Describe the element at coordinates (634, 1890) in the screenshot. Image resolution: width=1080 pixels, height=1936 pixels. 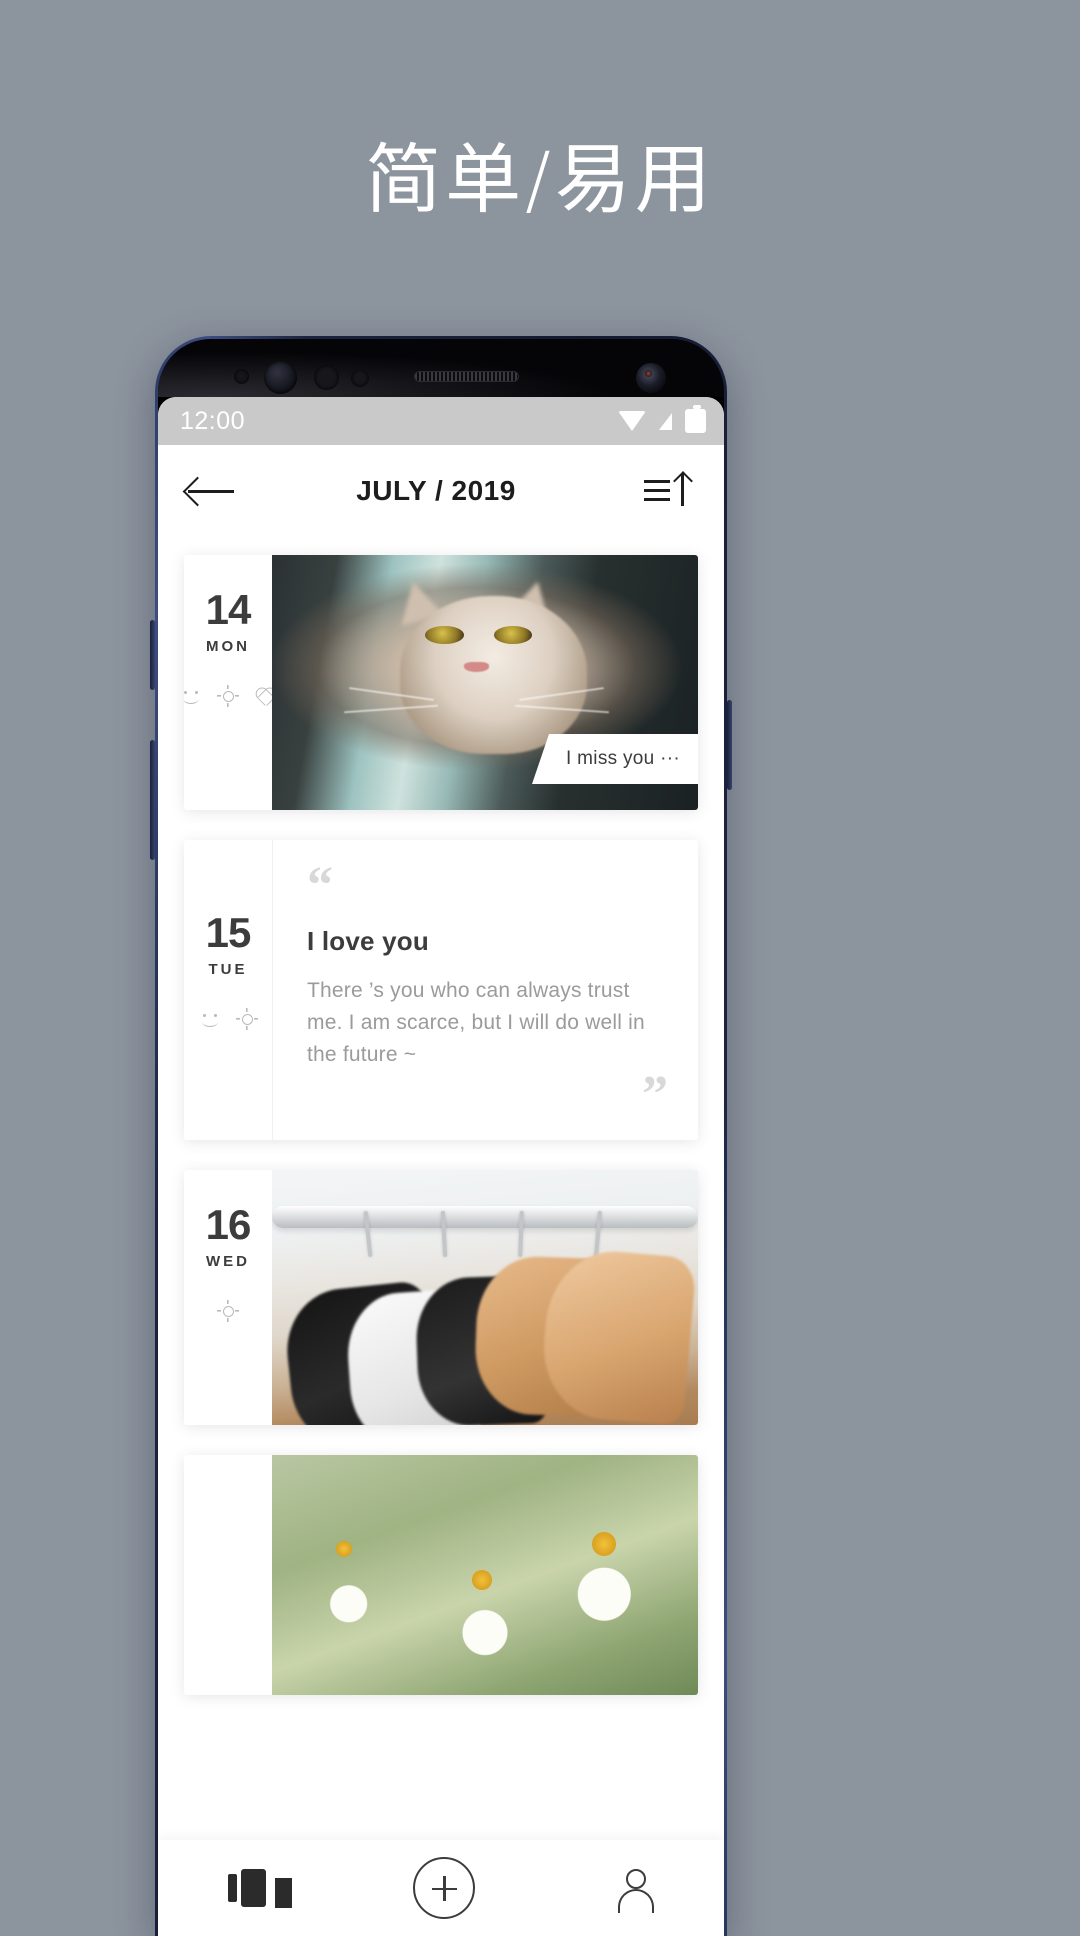
I see `user-profile-icon` at that location.